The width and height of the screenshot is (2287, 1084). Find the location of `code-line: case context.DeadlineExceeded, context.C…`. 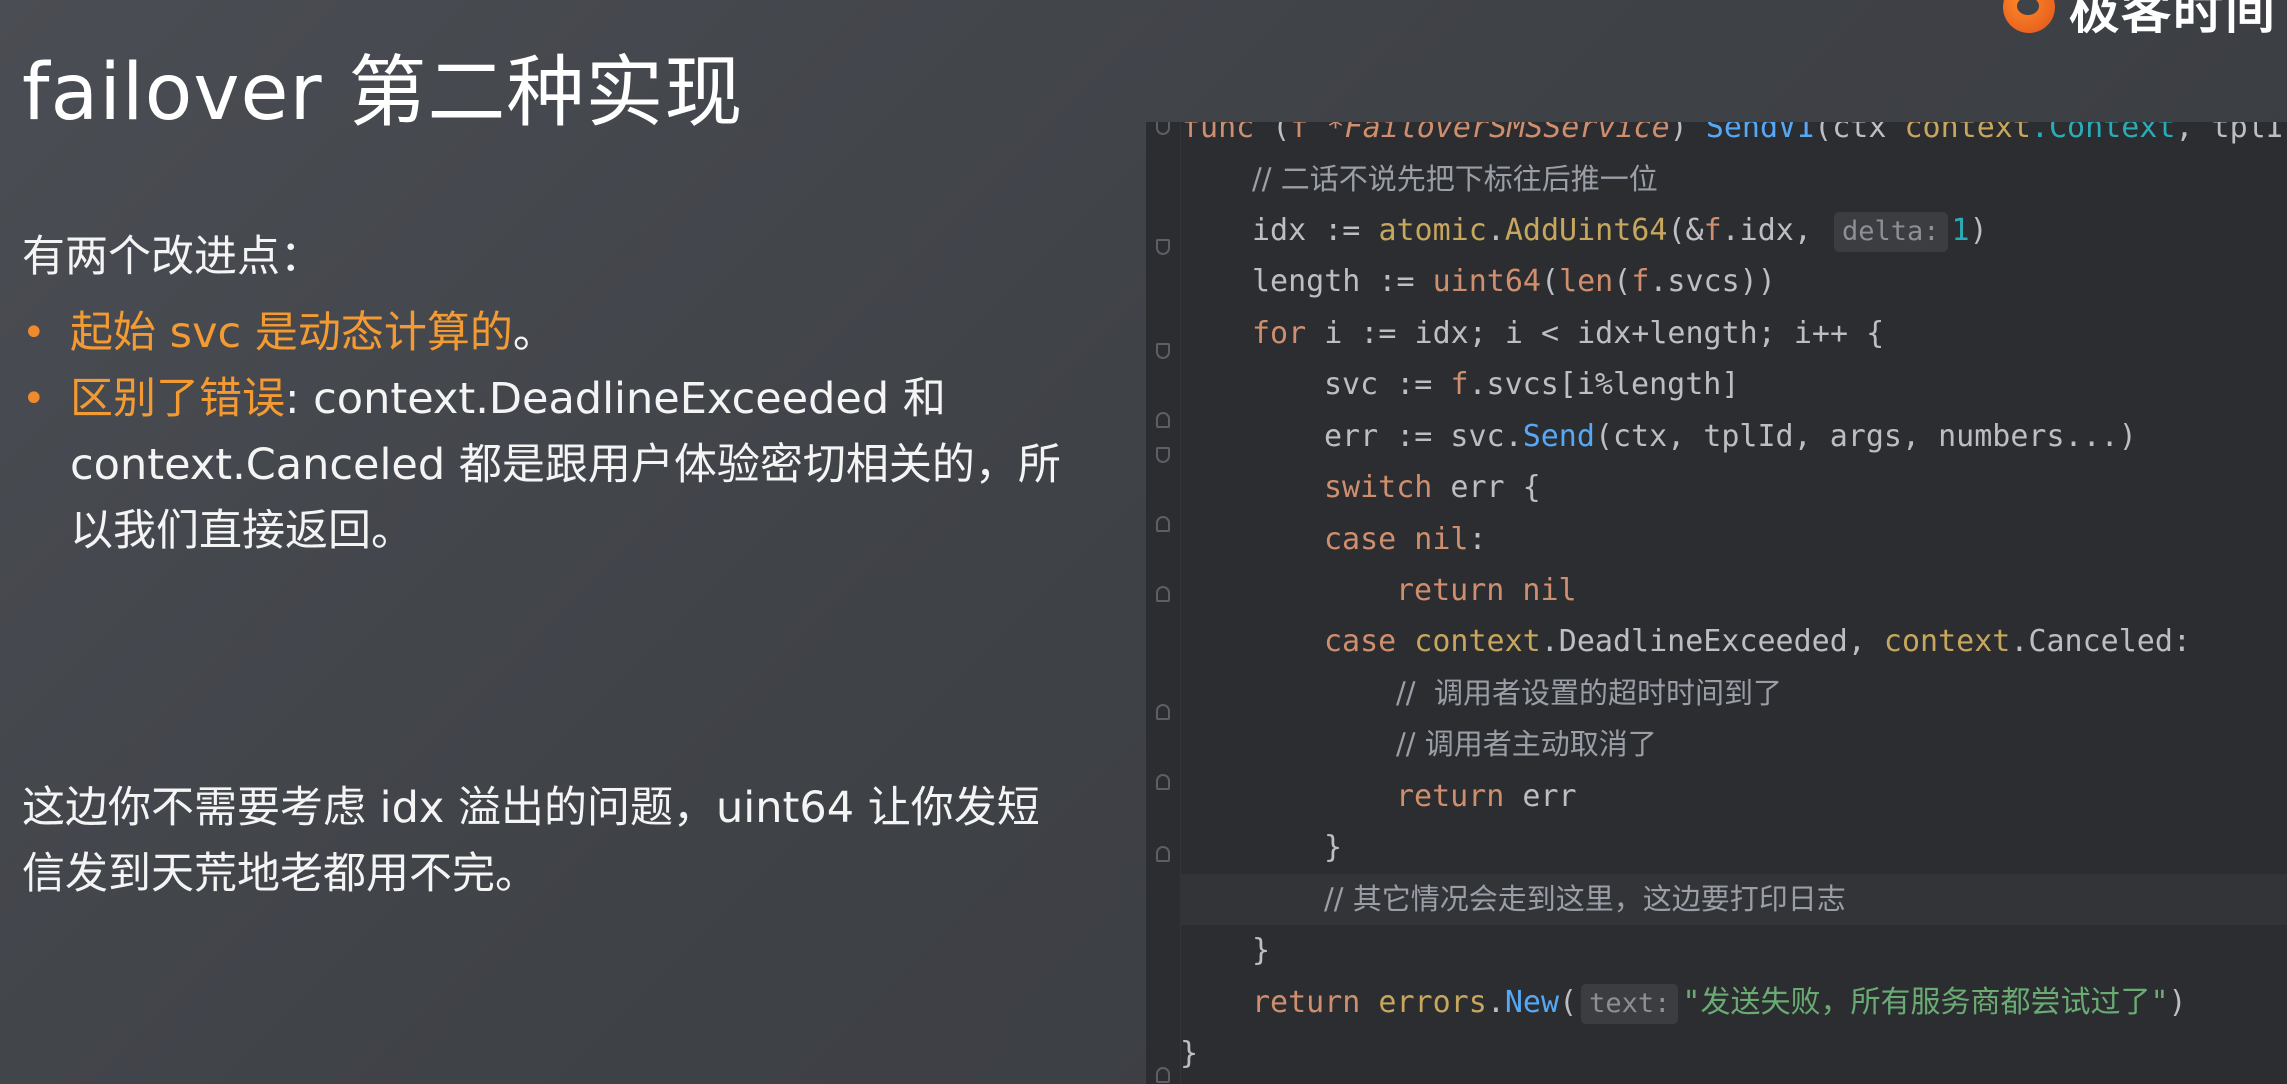

code-line: case context.DeadlineExceeded, context.C… is located at coordinates (1757, 641).